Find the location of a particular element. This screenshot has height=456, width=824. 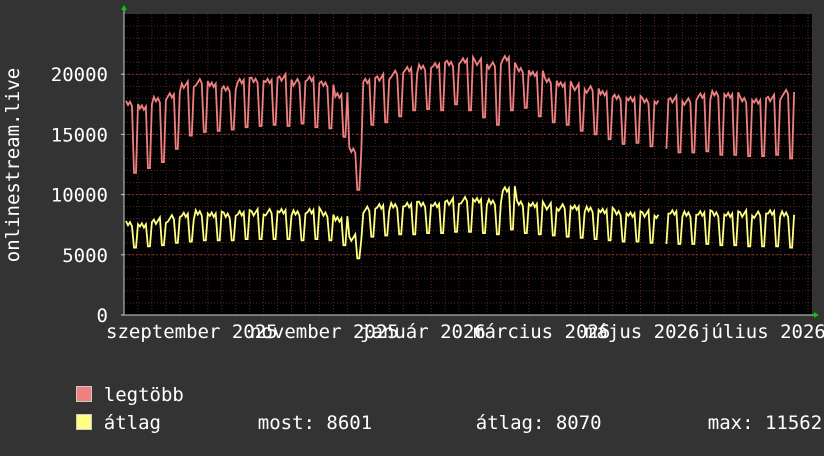

x-tick-label: július 2026 is located at coordinates (762, 332).